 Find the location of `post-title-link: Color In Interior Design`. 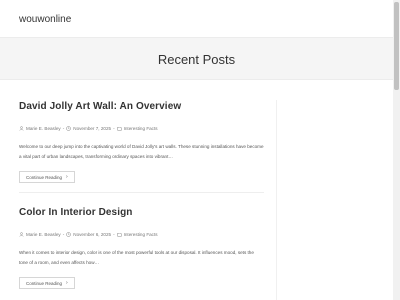

post-title-link: Color In Interior Design is located at coordinates (141, 213).